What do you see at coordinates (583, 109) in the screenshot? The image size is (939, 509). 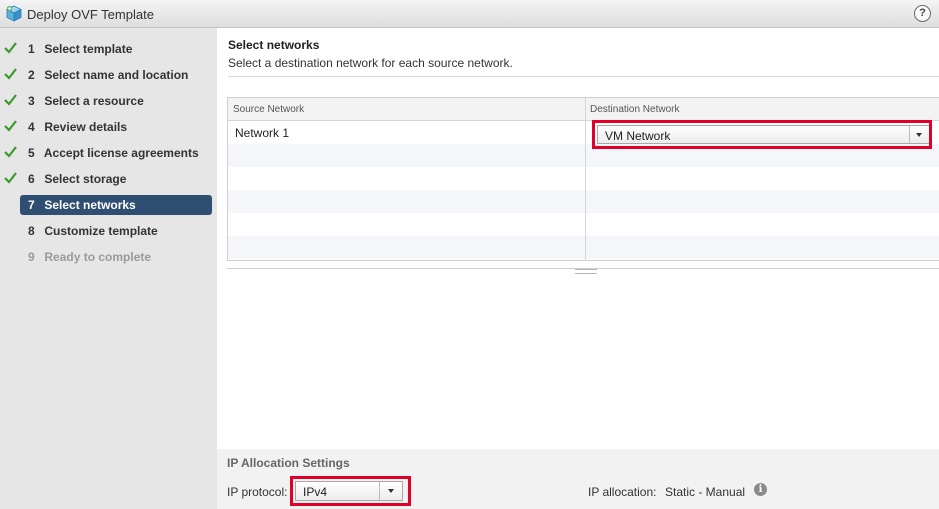 I see `grid-header: Source Network Destination Network` at bounding box center [583, 109].